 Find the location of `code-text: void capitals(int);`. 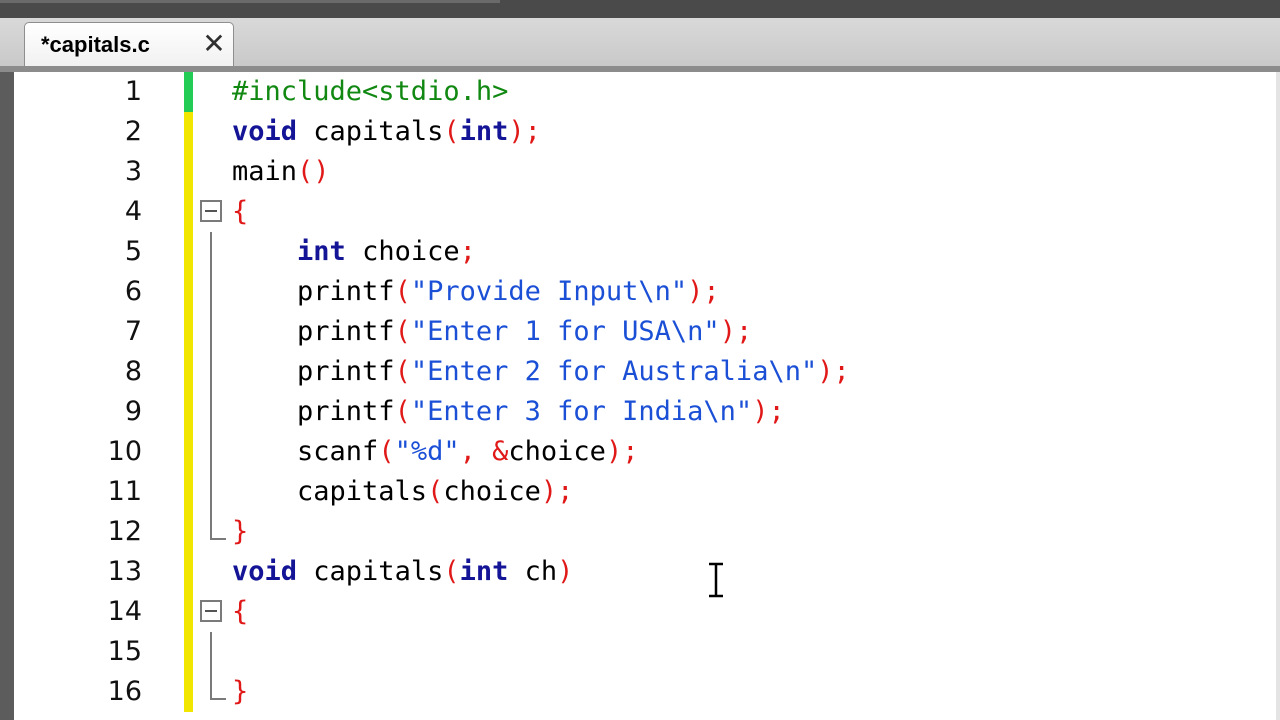

code-text: void capitals(int); is located at coordinates (386, 132).